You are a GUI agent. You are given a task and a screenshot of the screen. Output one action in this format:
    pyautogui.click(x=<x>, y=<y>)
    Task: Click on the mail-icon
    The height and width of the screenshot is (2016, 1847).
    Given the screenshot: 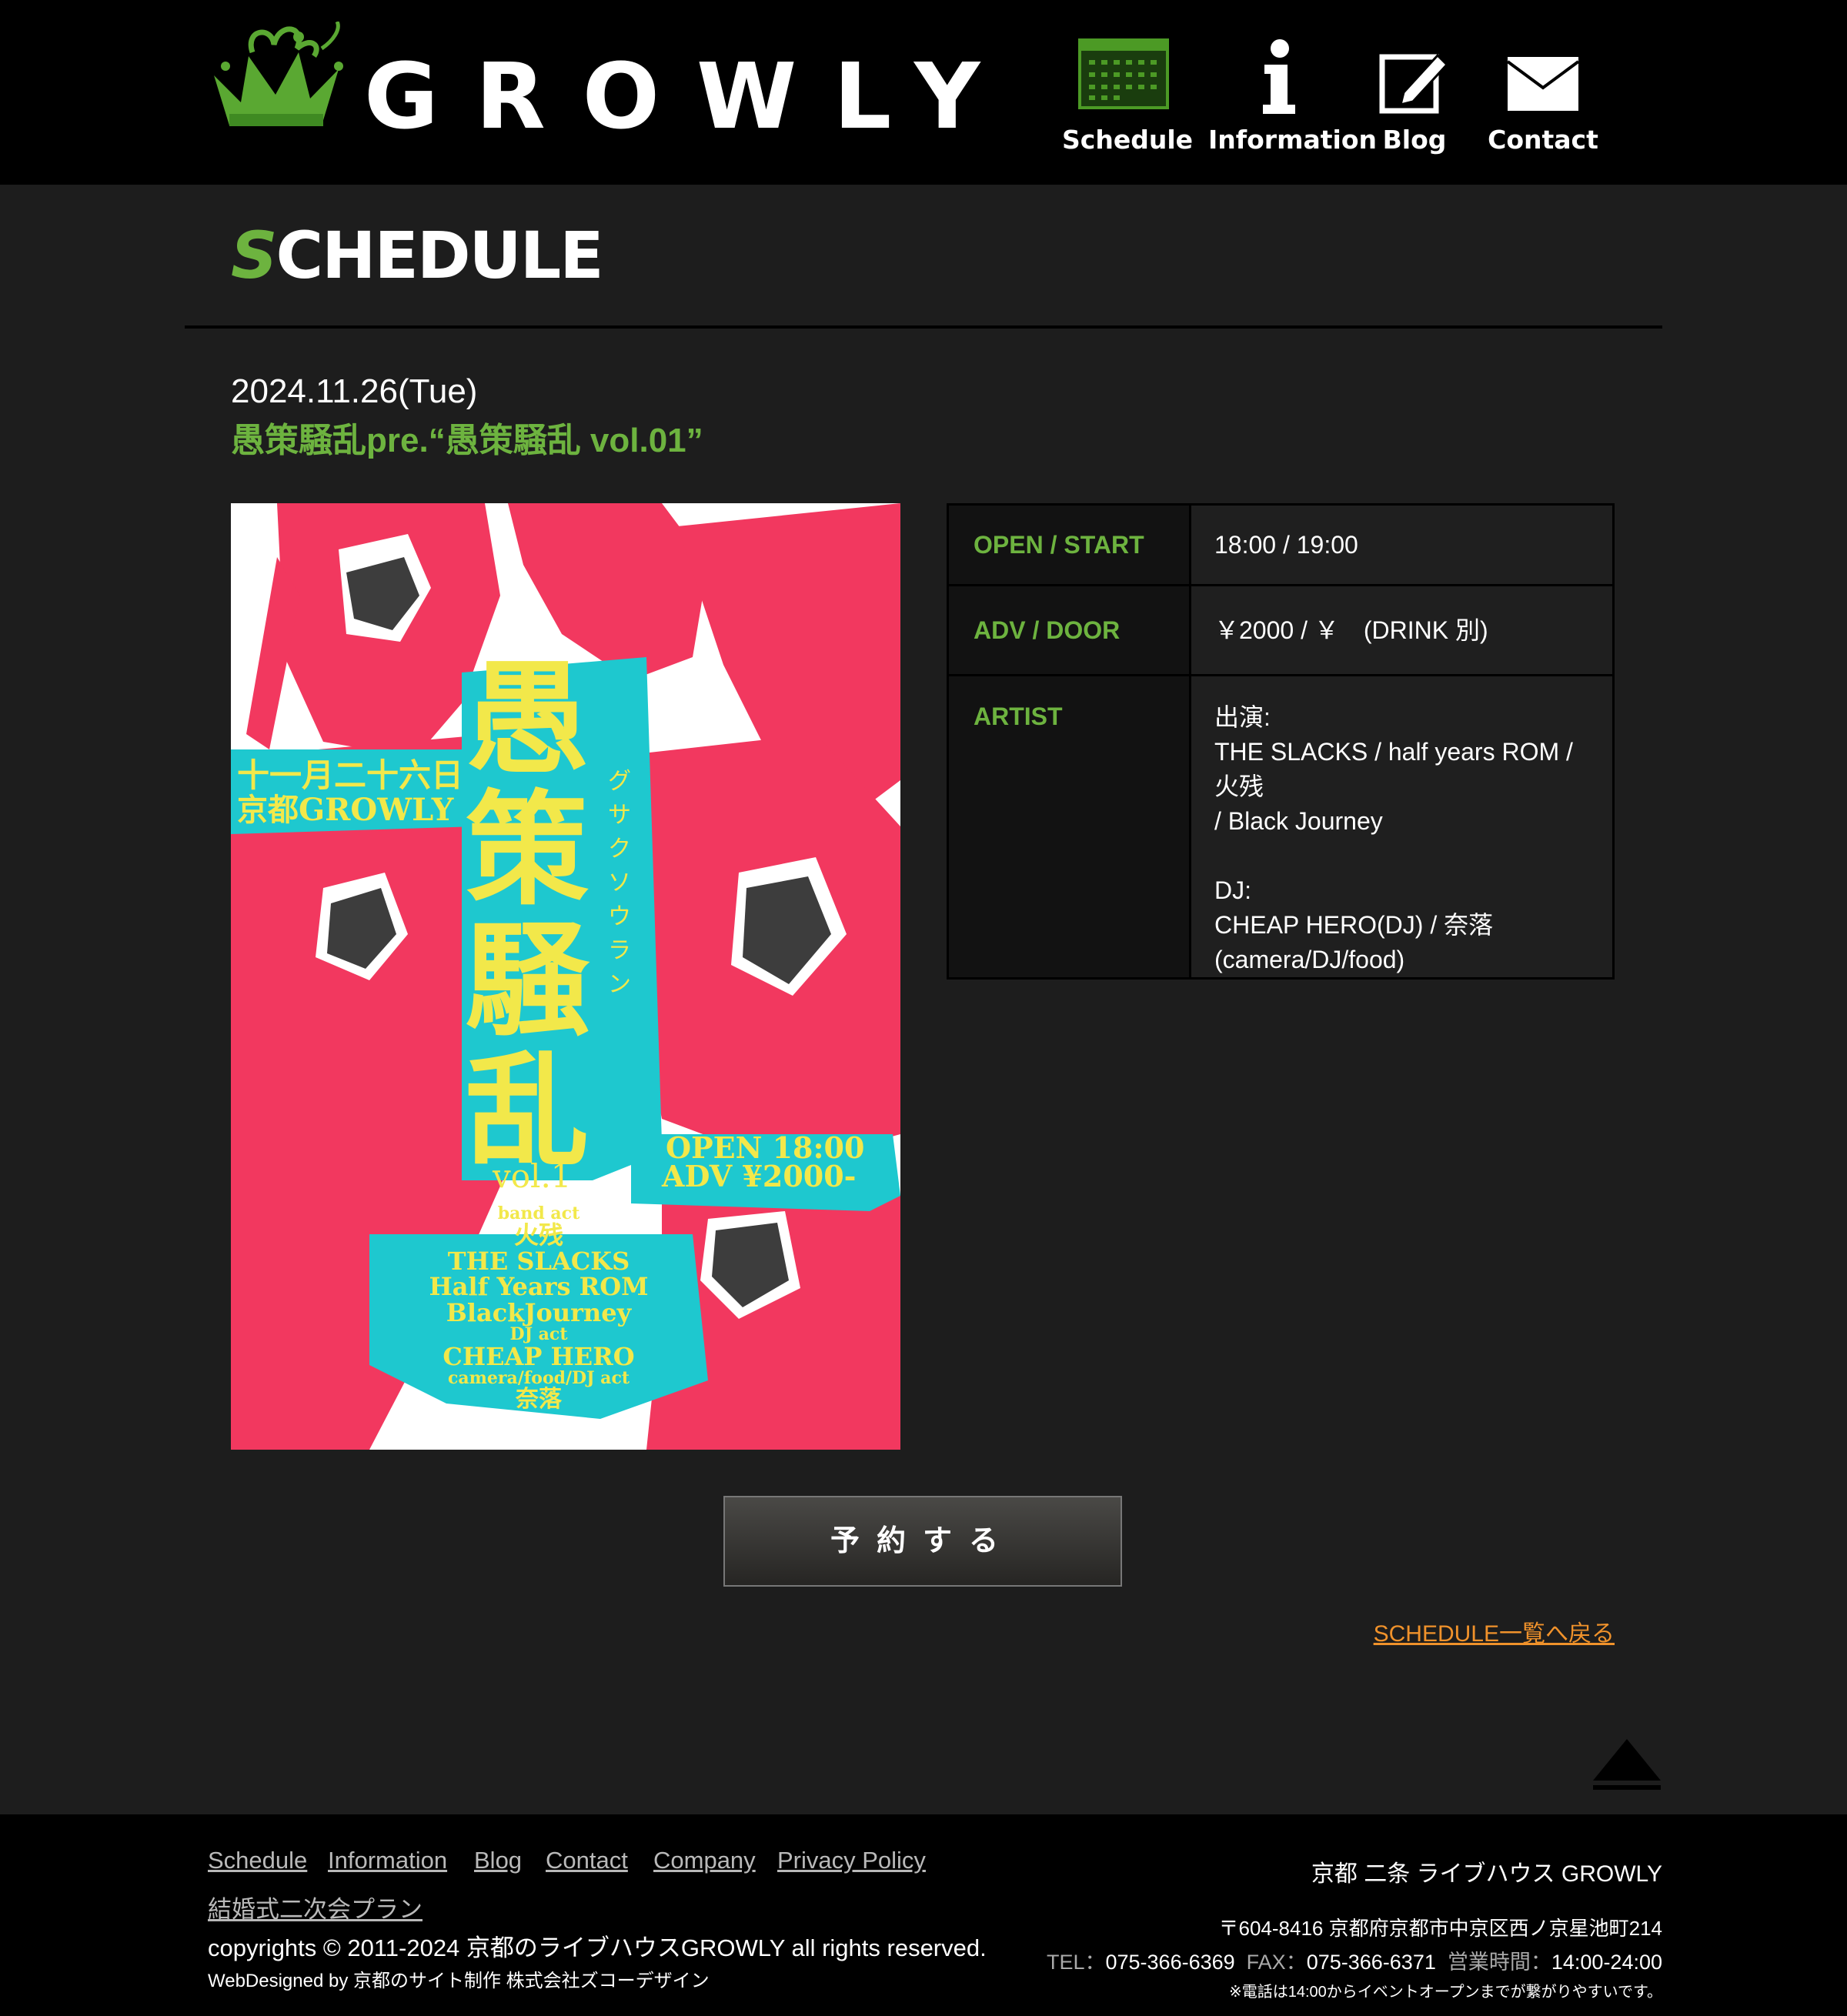 What is the action you would take?
    pyautogui.click(x=1543, y=84)
    